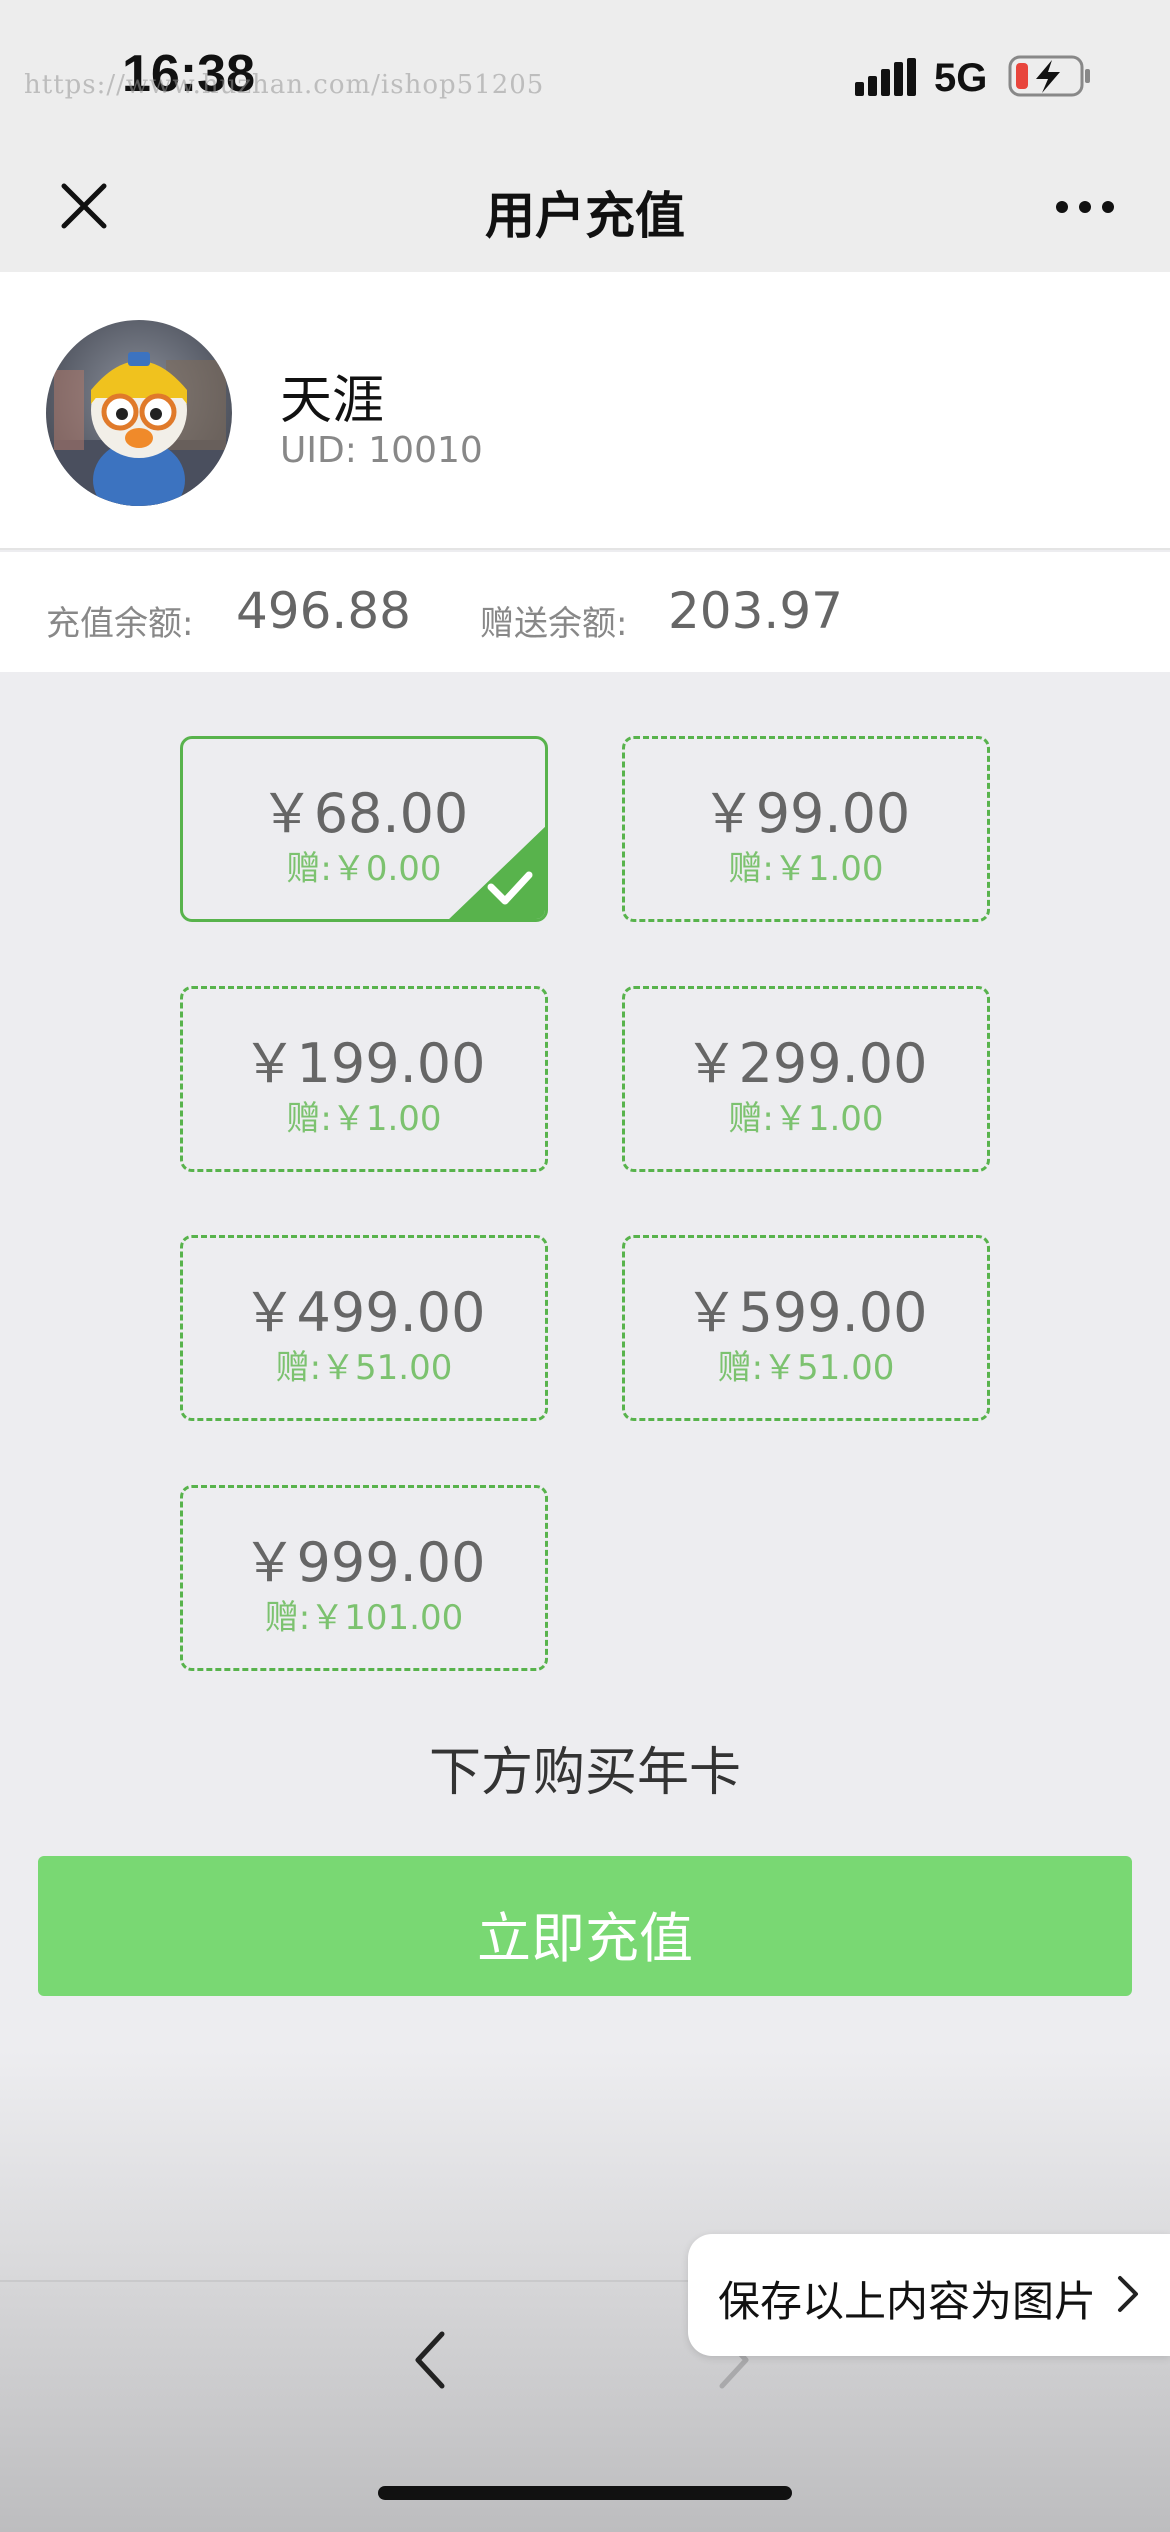 This screenshot has height=2532, width=1170. I want to click on recharge-balance-label: 充值余额:, so click(120, 624).